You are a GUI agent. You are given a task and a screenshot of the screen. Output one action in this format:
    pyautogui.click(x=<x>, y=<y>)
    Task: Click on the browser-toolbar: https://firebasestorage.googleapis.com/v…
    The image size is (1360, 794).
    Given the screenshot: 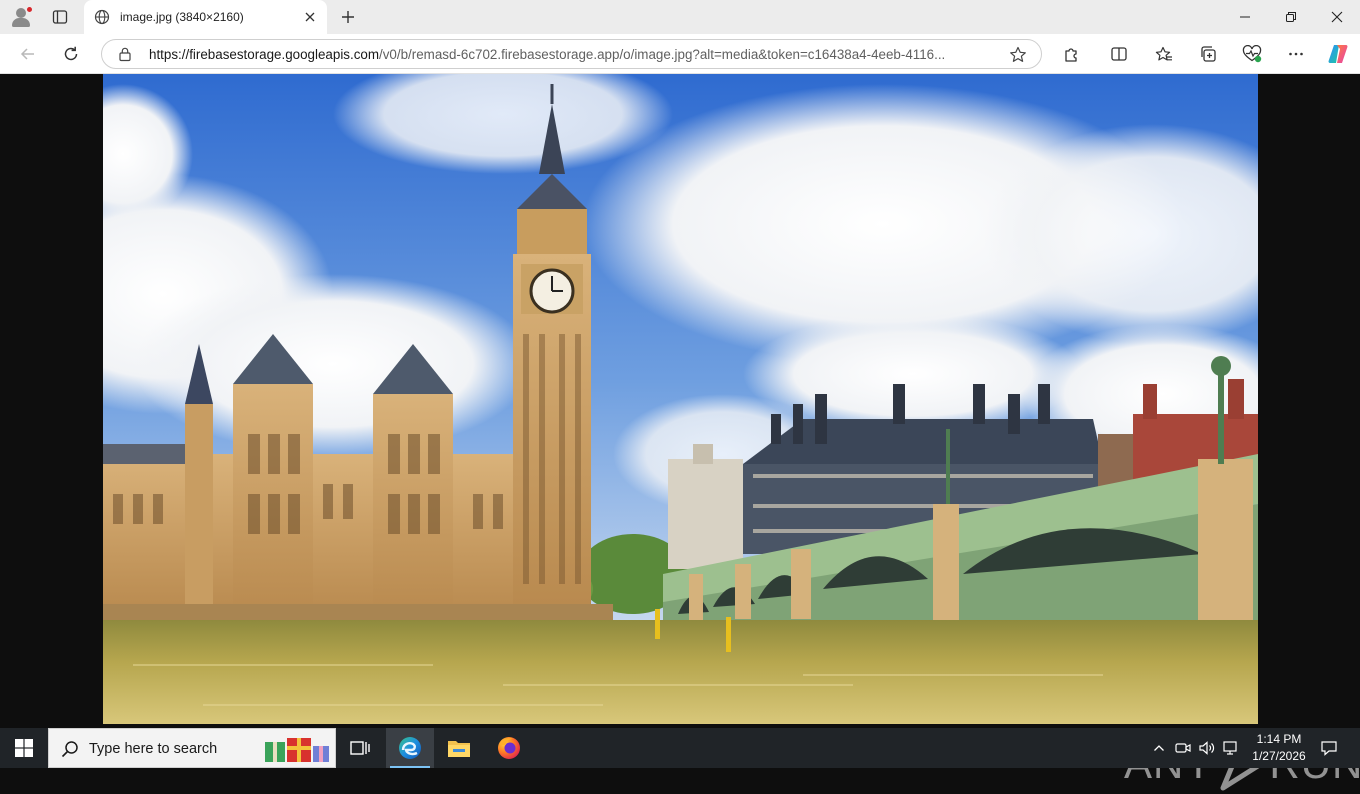 What is the action you would take?
    pyautogui.click(x=680, y=54)
    